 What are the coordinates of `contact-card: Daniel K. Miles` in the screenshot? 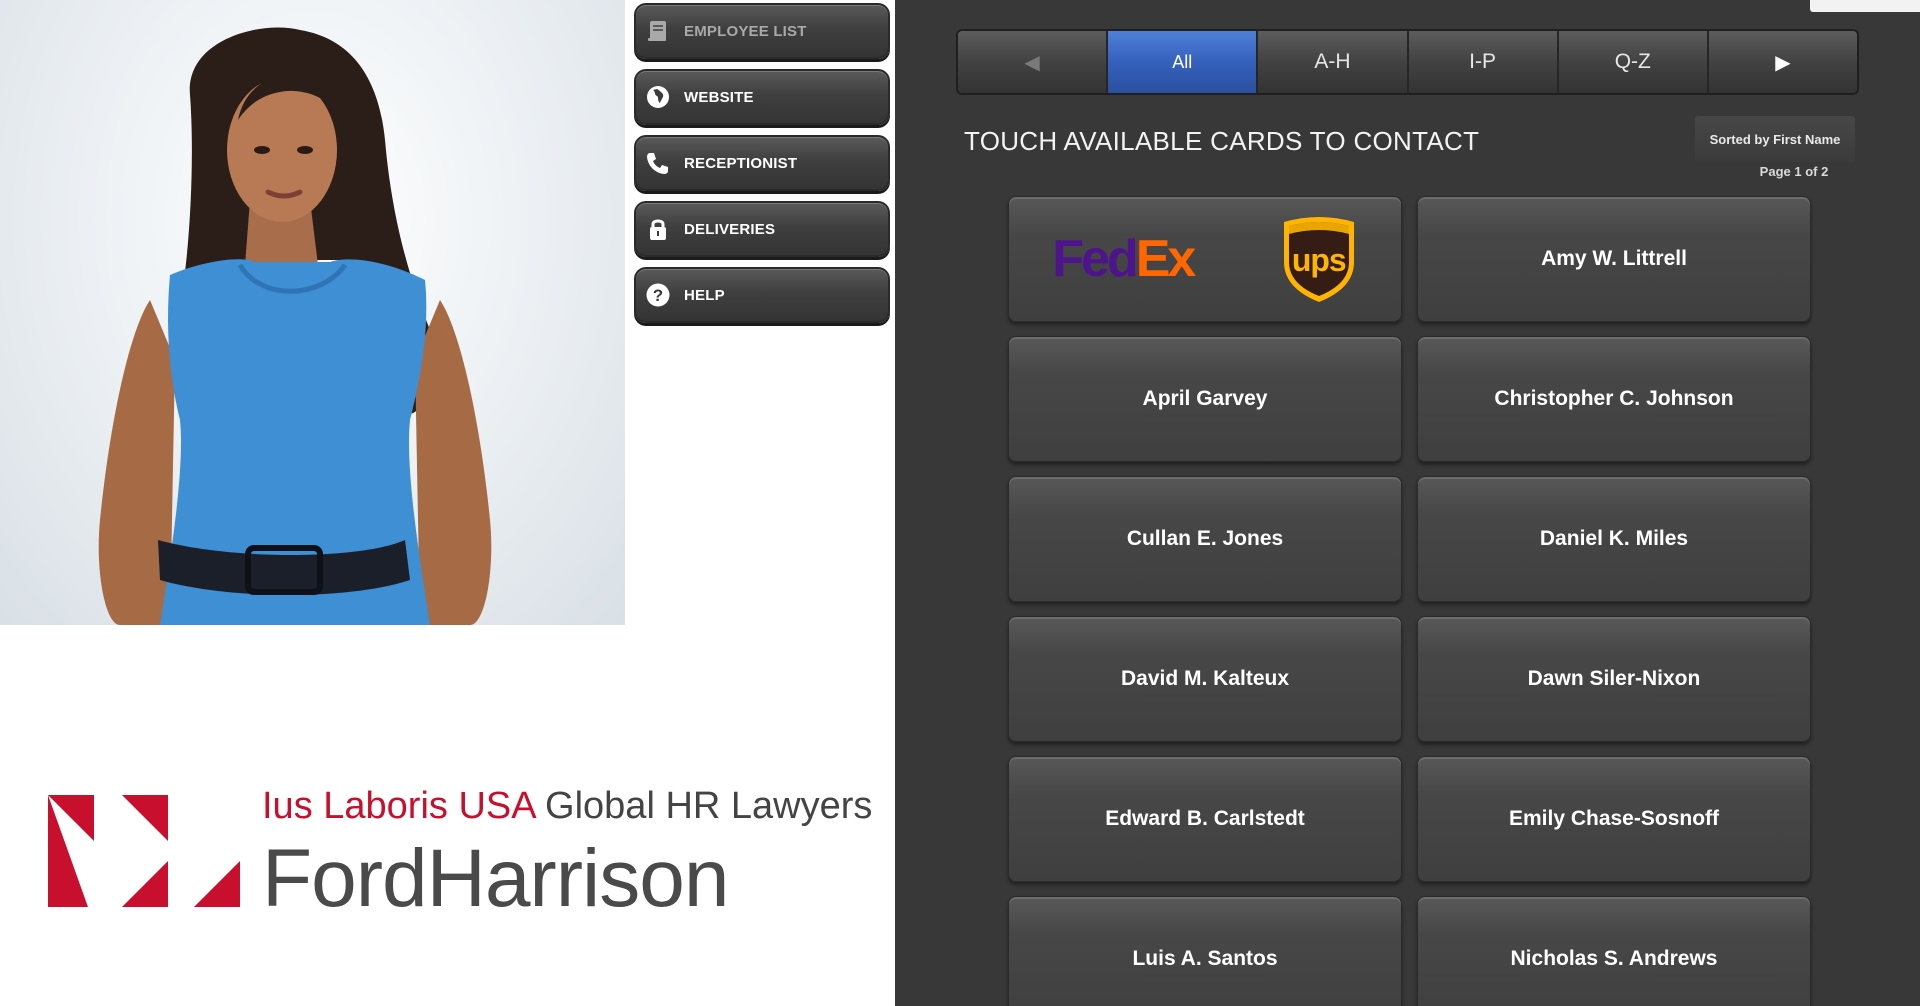 It's located at (1614, 539).